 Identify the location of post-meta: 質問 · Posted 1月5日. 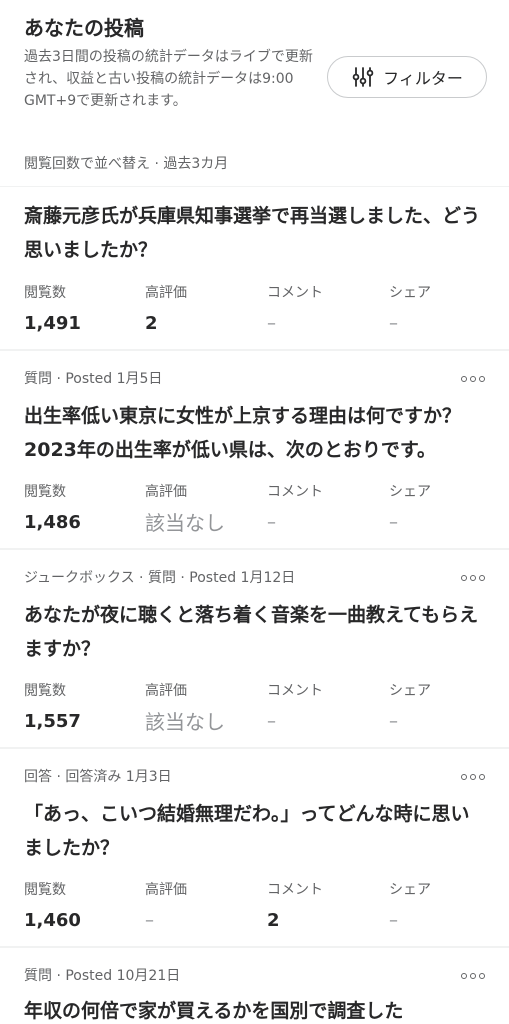
(93, 379).